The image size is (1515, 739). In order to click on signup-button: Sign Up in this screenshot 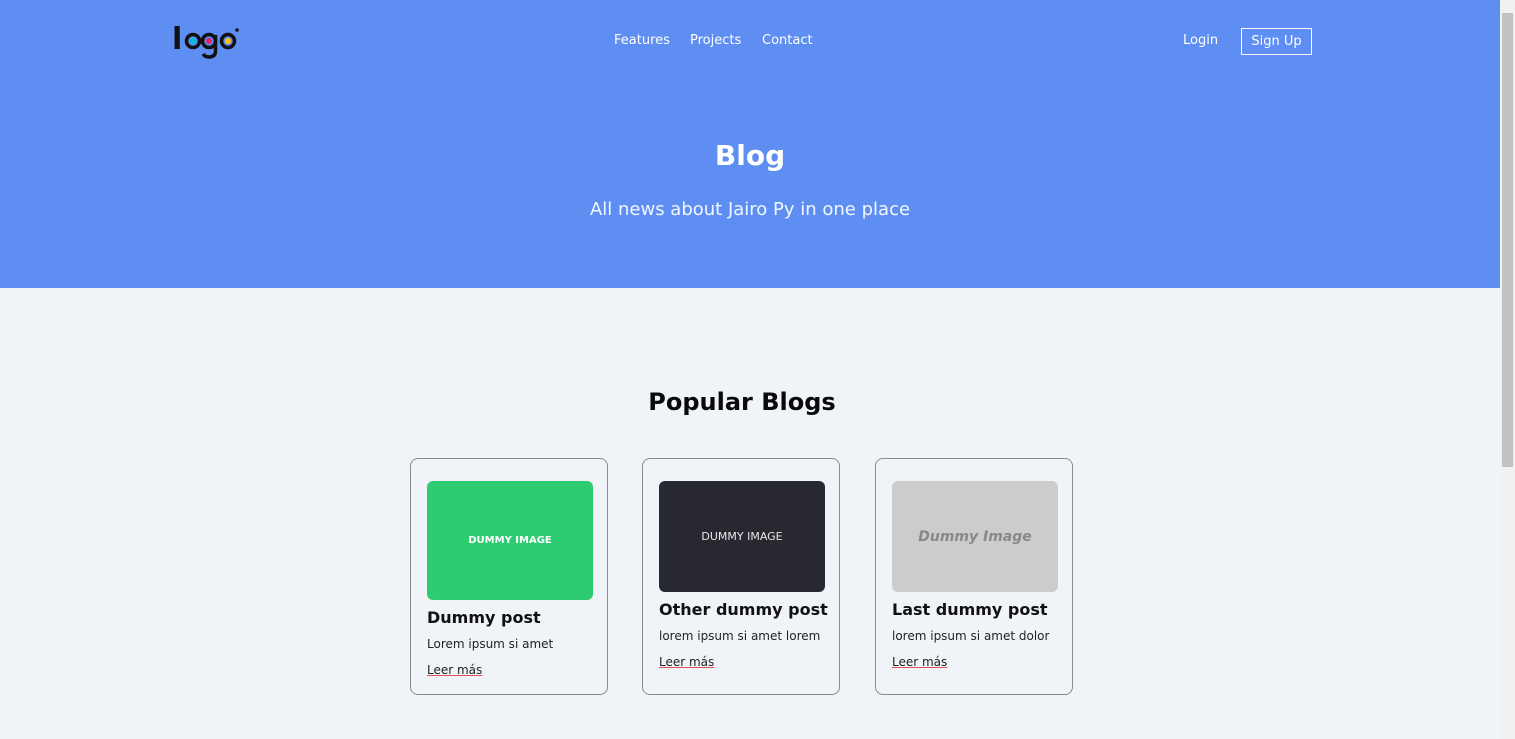, I will do `click(1276, 41)`.